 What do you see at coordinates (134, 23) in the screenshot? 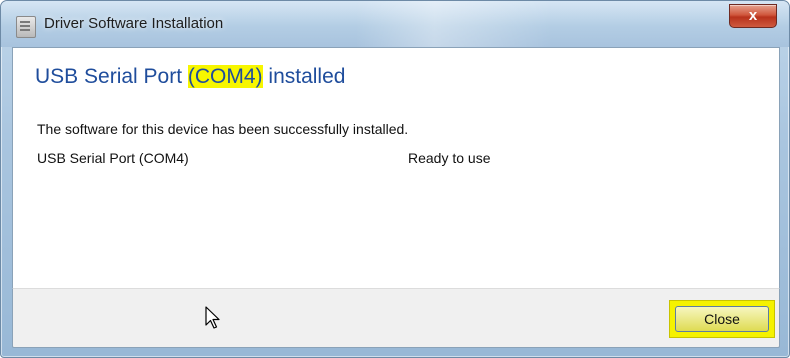
I see `window-title: Driver Software Installation` at bounding box center [134, 23].